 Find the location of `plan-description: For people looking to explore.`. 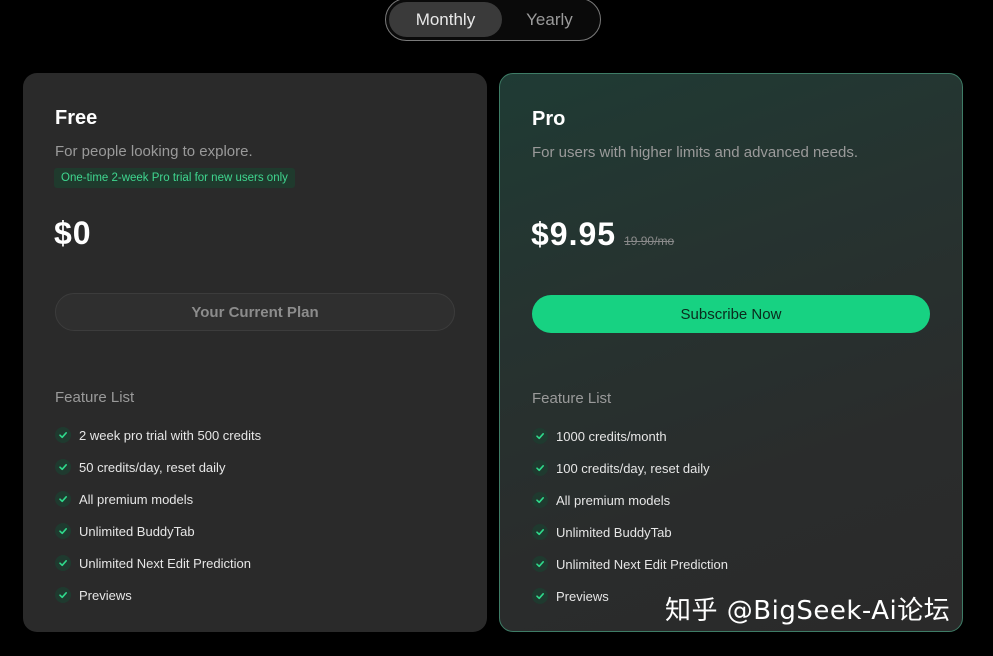

plan-description: For people looking to explore. is located at coordinates (154, 151).